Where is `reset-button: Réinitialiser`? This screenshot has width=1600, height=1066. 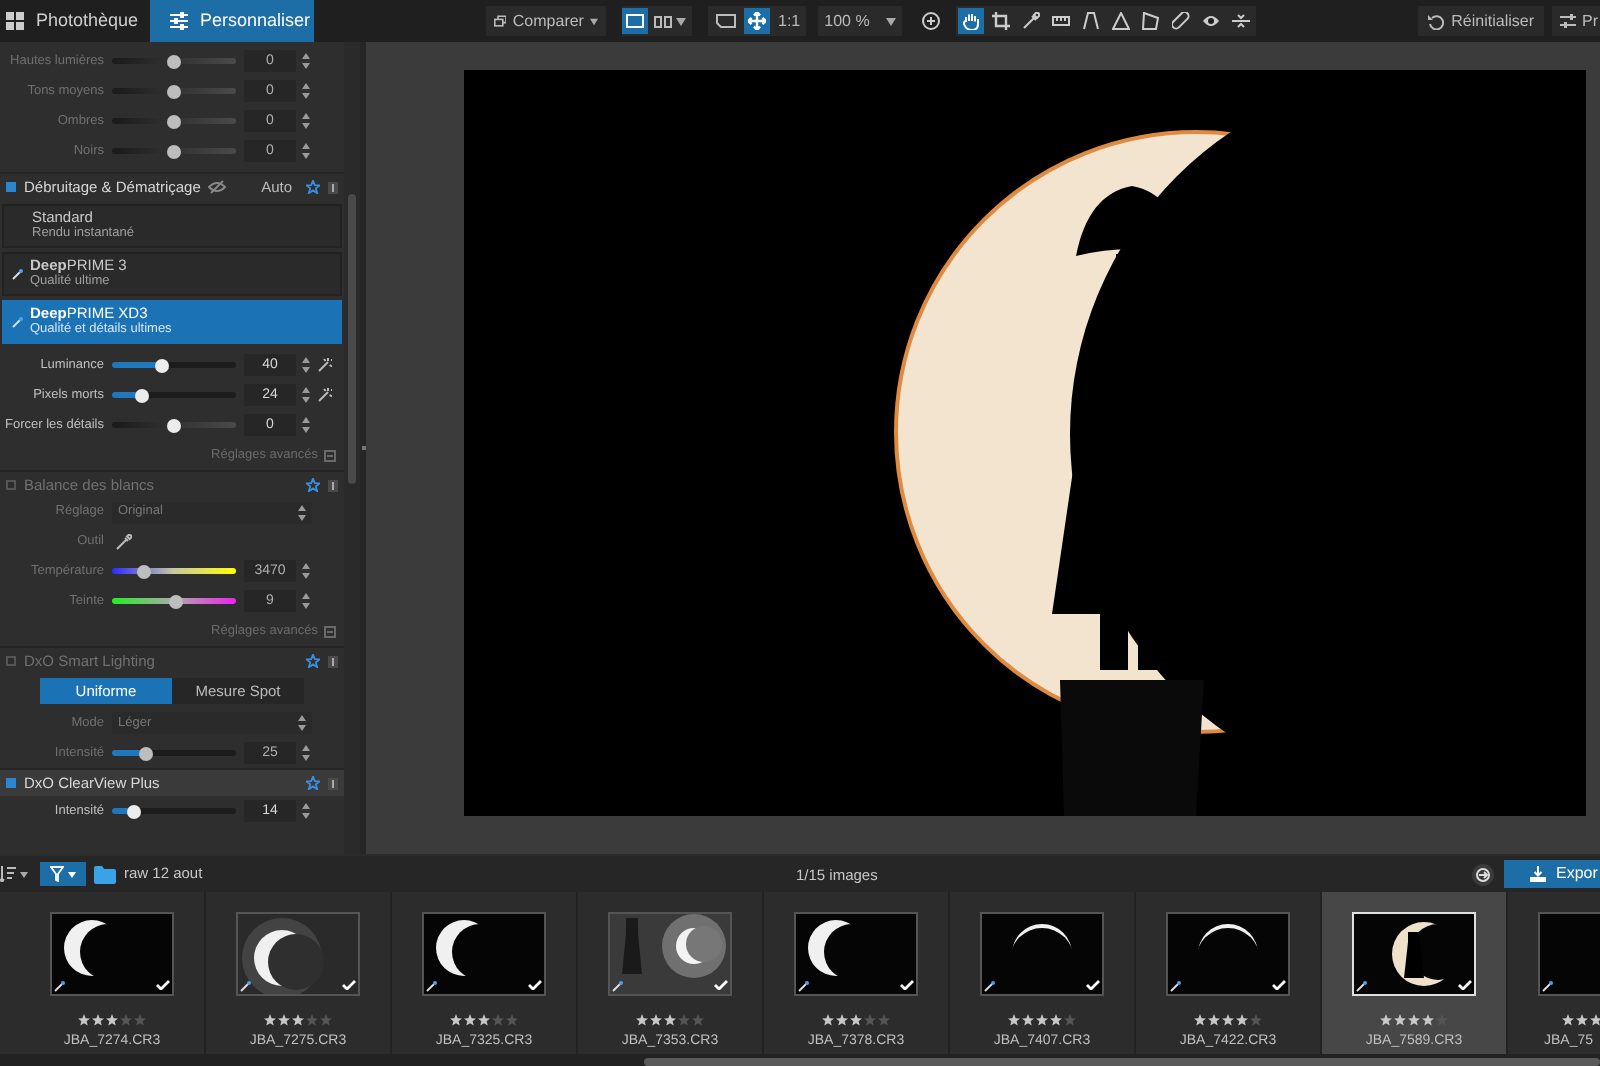
reset-button: Réinitialiser is located at coordinates (1480, 21).